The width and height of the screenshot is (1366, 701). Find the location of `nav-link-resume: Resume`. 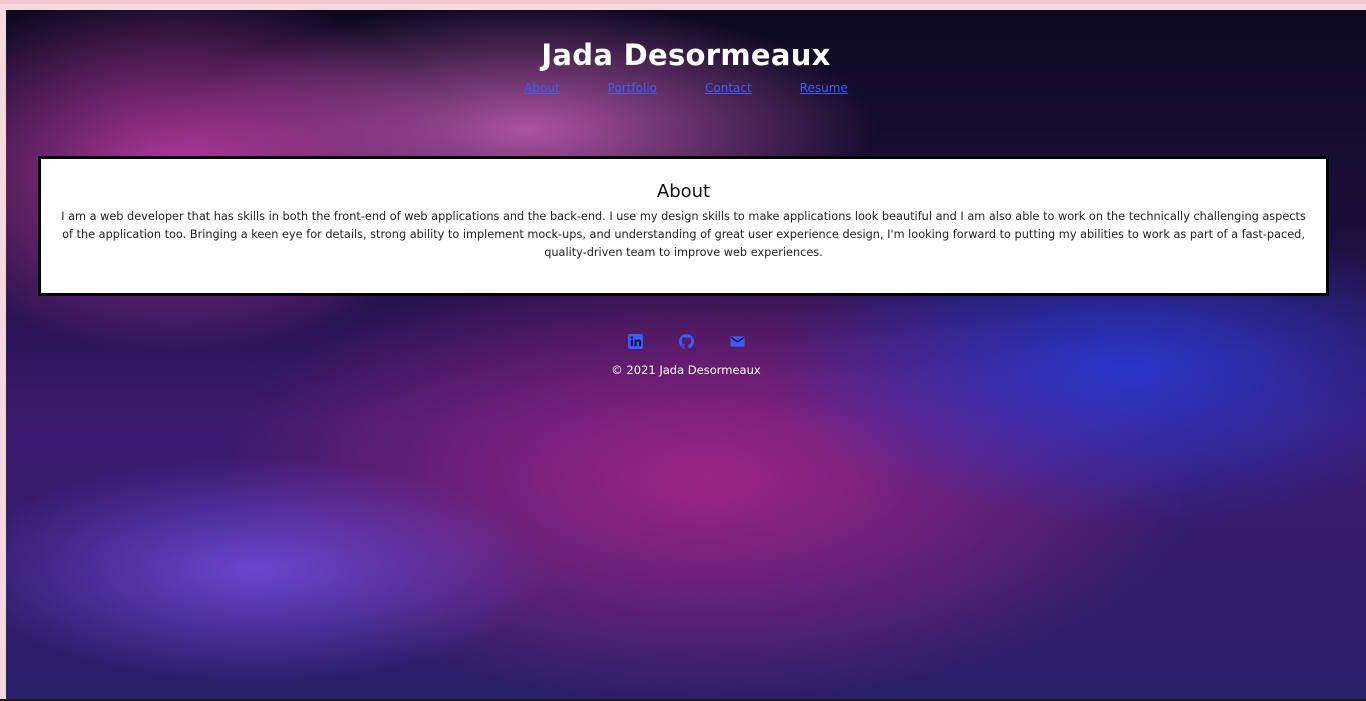

nav-link-resume: Resume is located at coordinates (824, 88).